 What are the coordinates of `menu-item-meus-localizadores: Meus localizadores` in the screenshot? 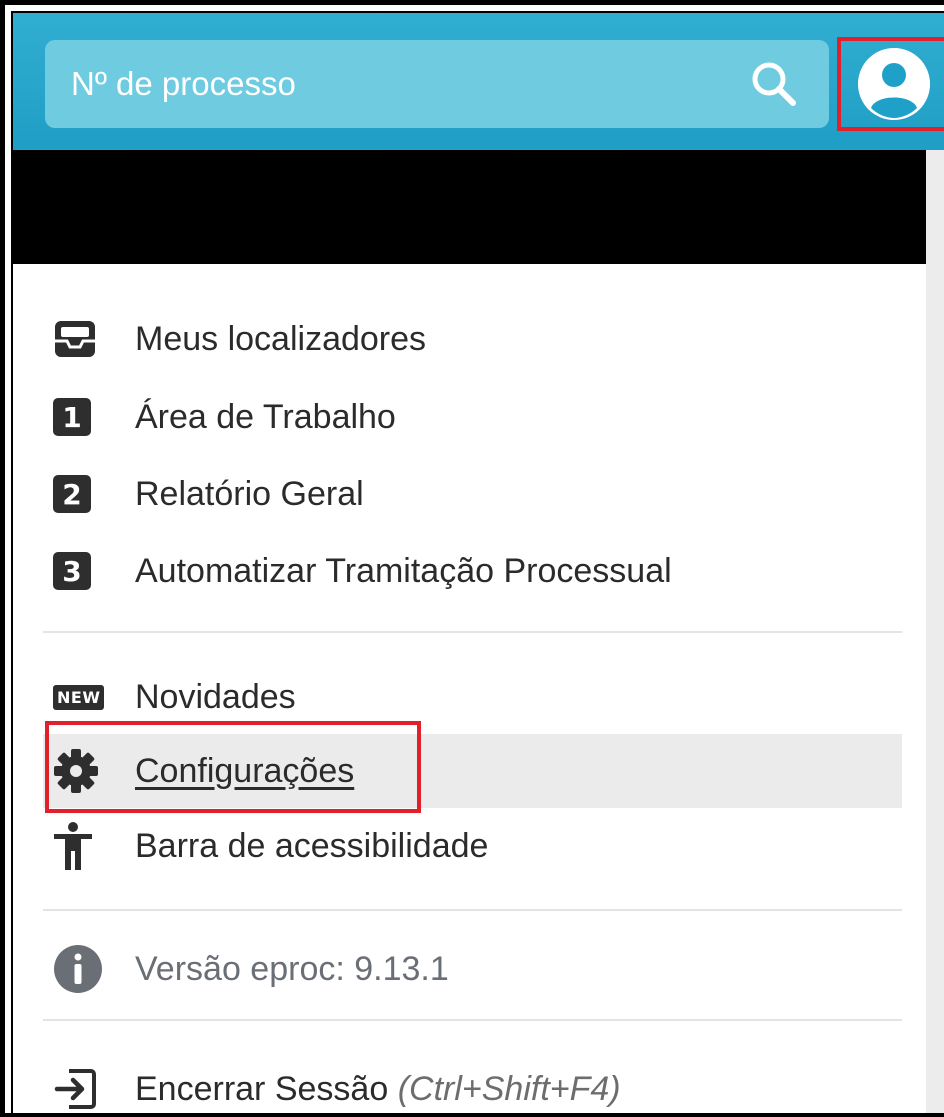 It's located at (472, 339).